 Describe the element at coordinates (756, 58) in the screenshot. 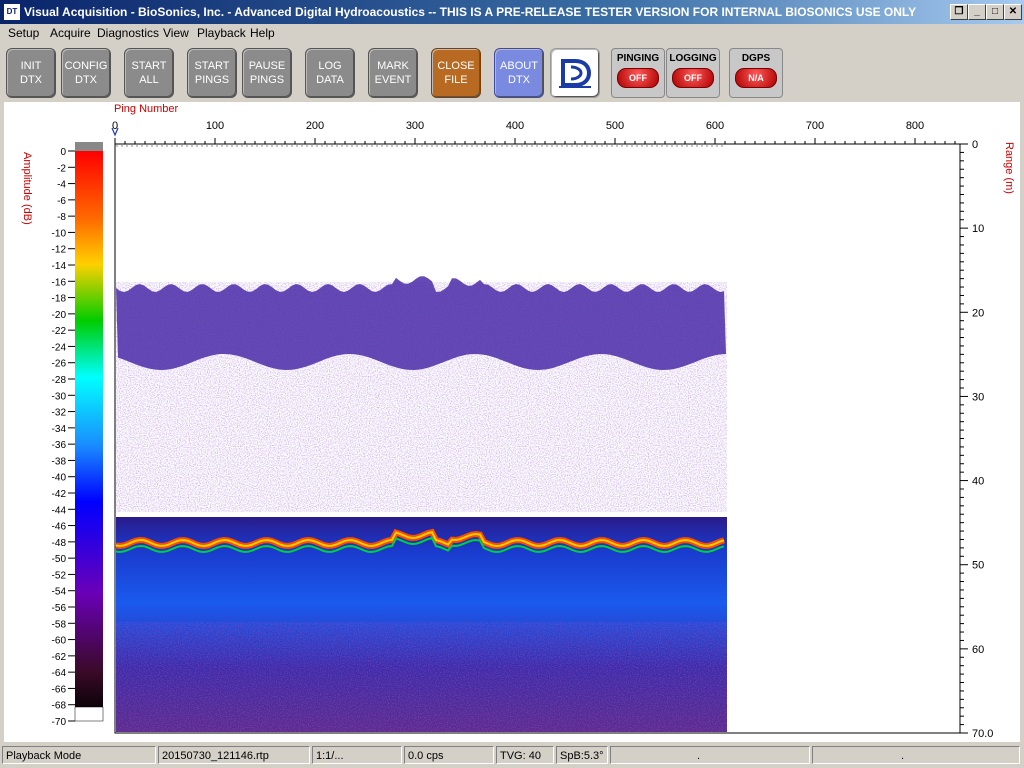

I see `dgps-label: DGPS` at that location.